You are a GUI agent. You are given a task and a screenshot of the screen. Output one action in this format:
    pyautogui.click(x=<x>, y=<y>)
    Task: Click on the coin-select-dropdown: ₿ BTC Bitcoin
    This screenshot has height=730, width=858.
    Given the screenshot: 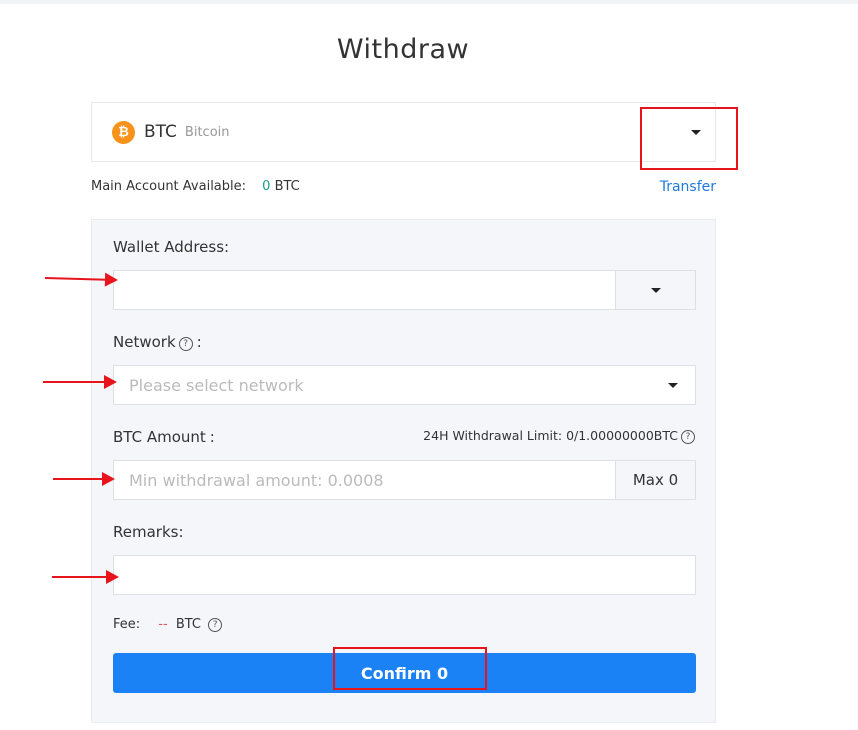 What is the action you would take?
    pyautogui.click(x=403, y=132)
    